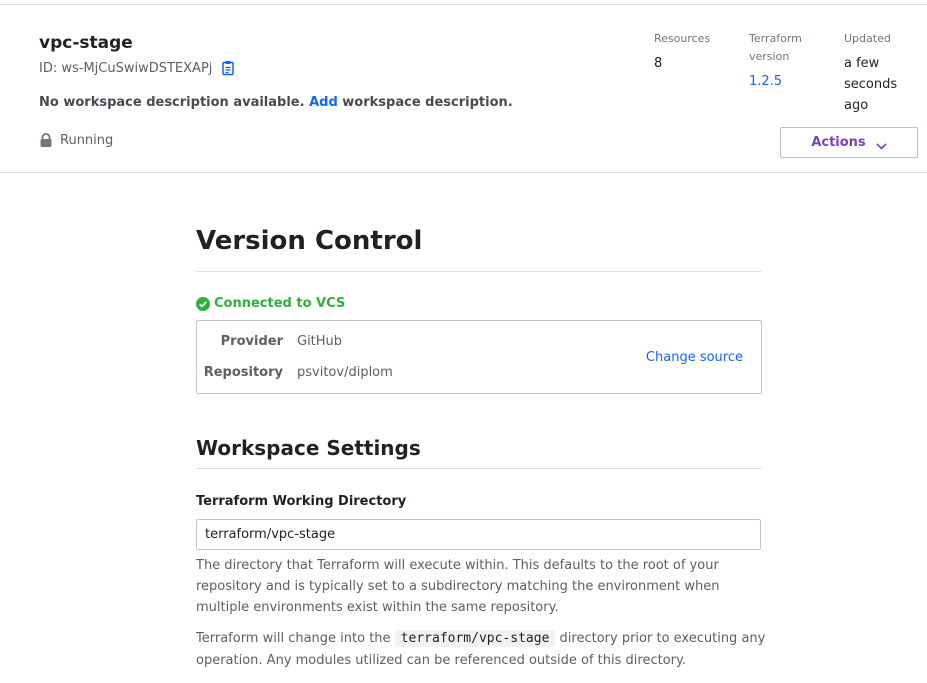 The width and height of the screenshot is (927, 683). I want to click on check-circle-icon, so click(203, 303).